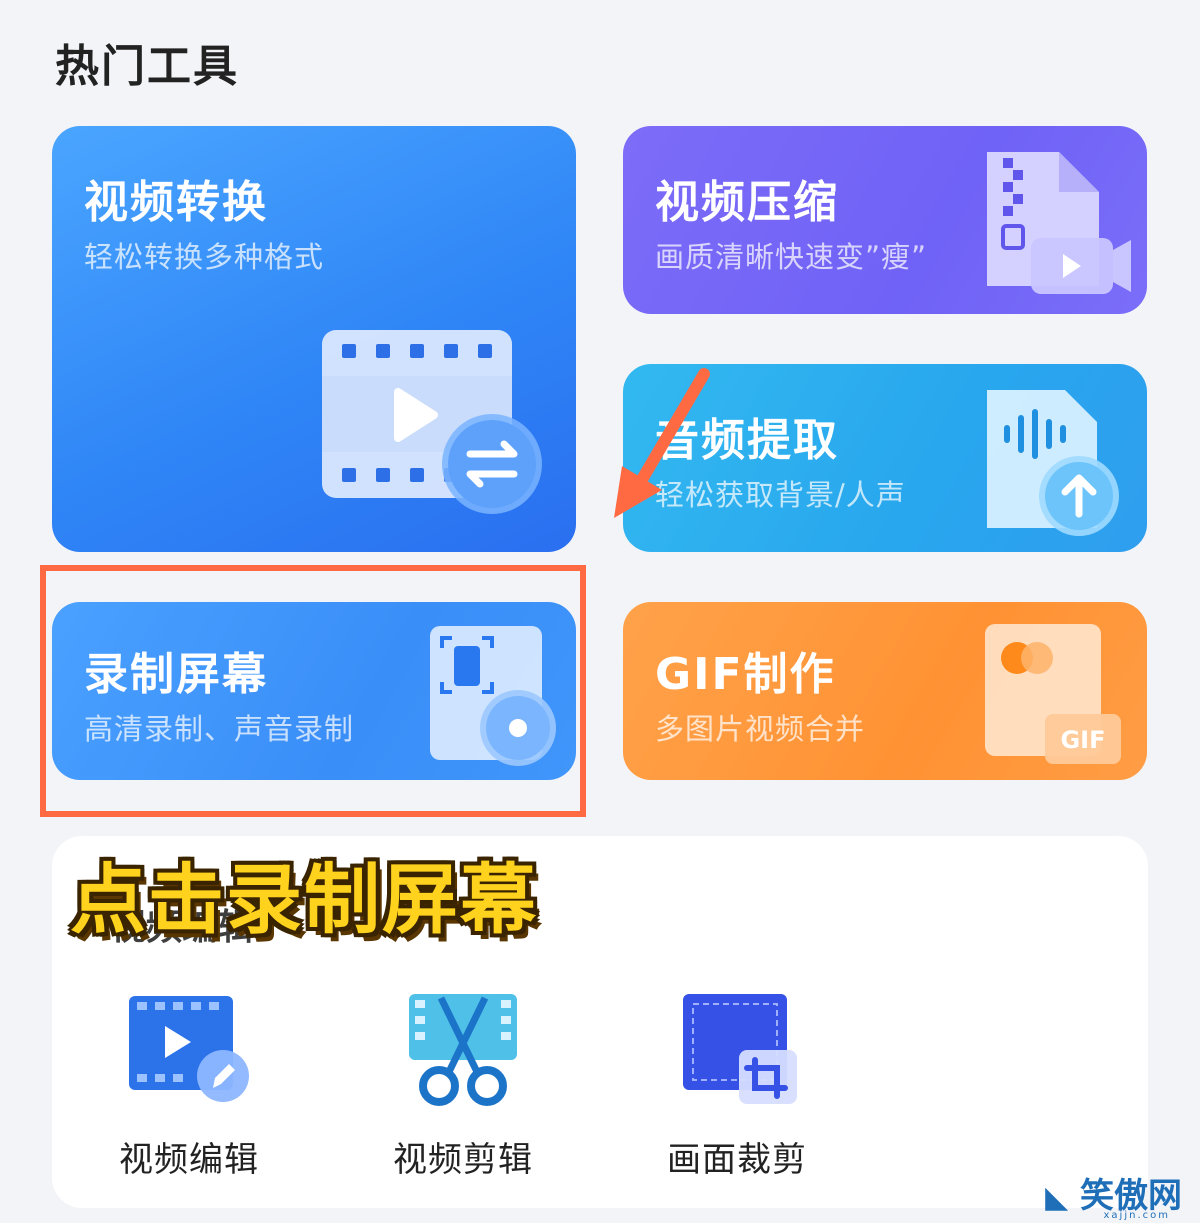 This screenshot has height=1223, width=1200. I want to click on section-title: 热门工具, so click(147, 66).